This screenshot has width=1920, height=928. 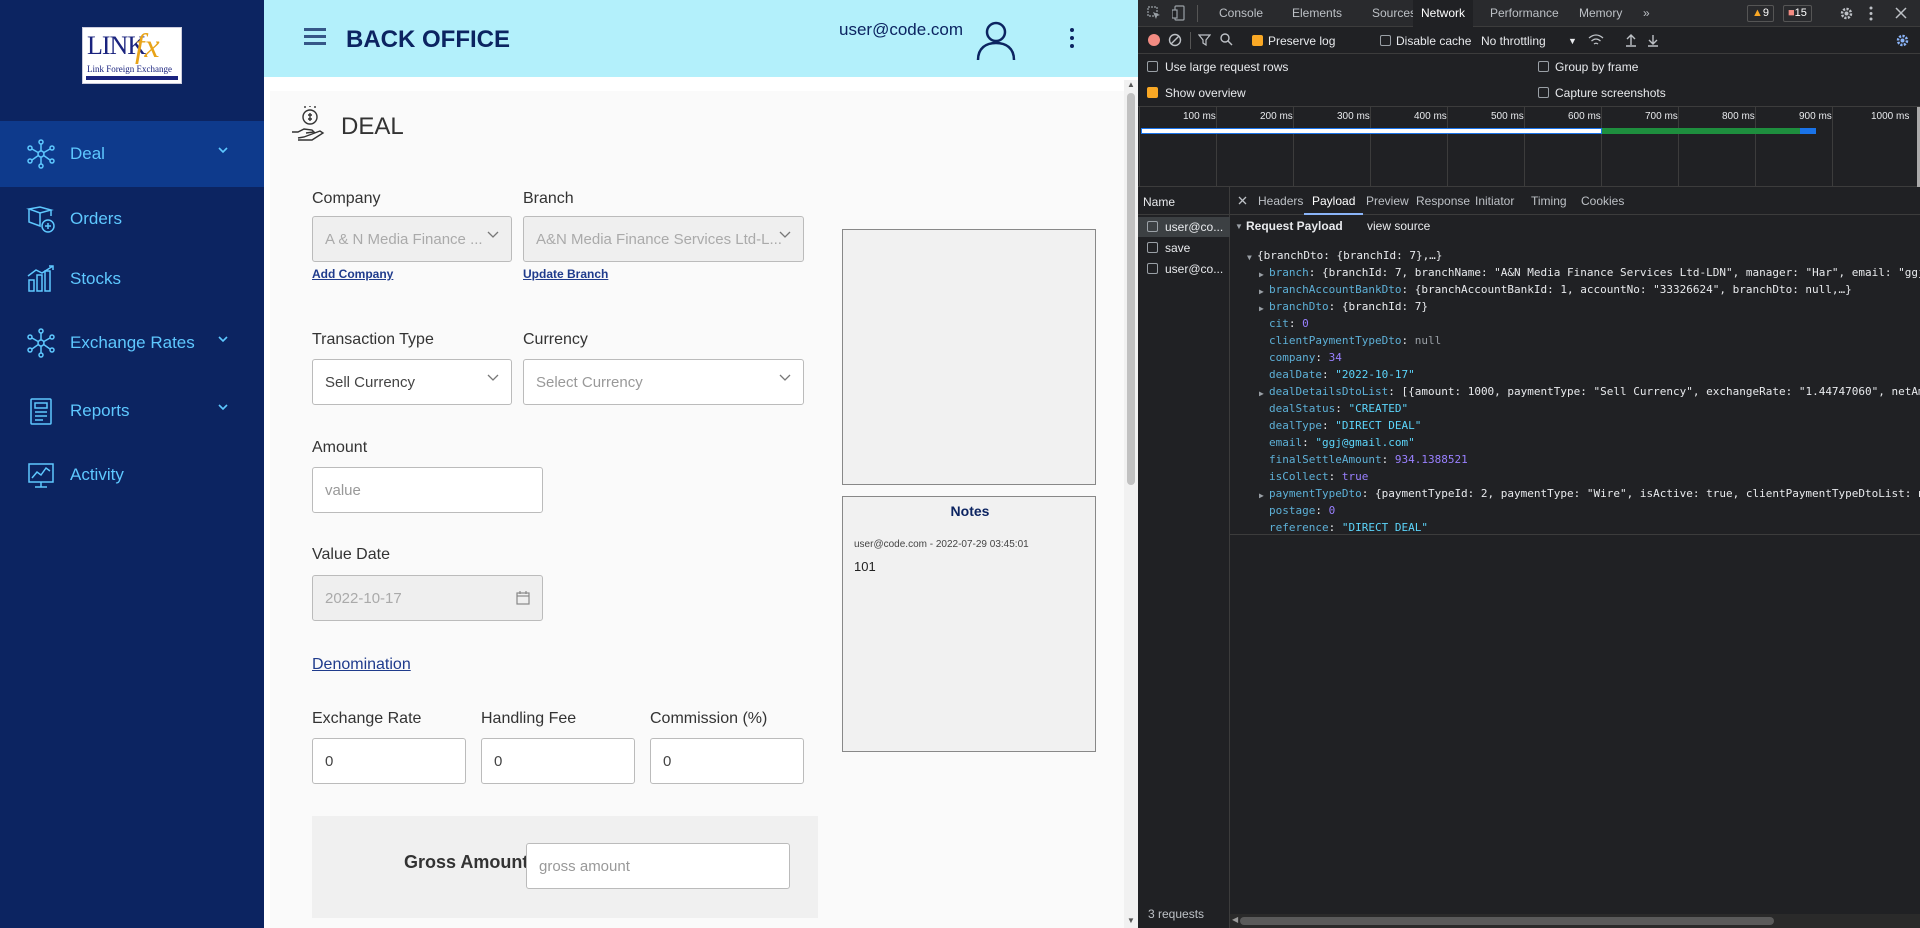 I want to click on currency-select: Select Currency, so click(x=663, y=382).